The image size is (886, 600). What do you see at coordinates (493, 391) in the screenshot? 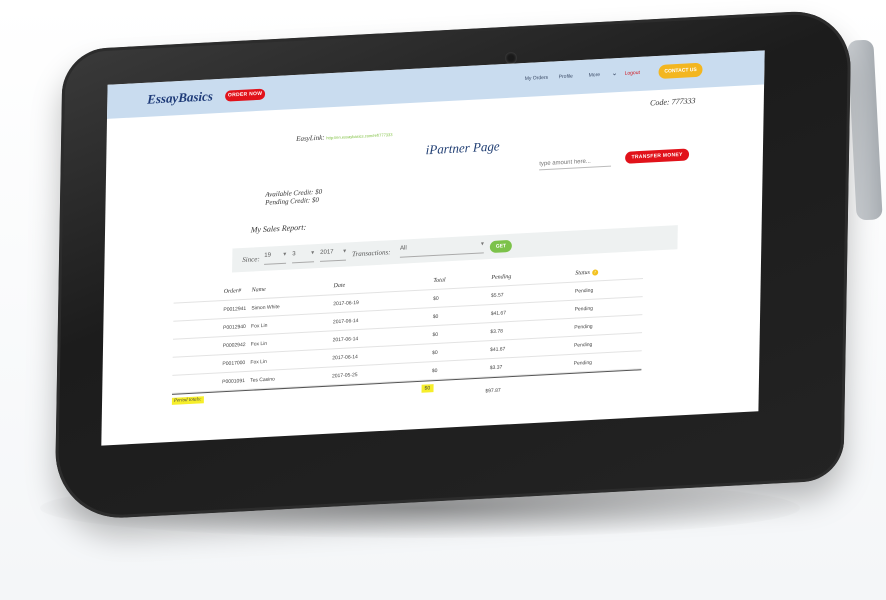
I see `period-pending-value: $97.87` at bounding box center [493, 391].